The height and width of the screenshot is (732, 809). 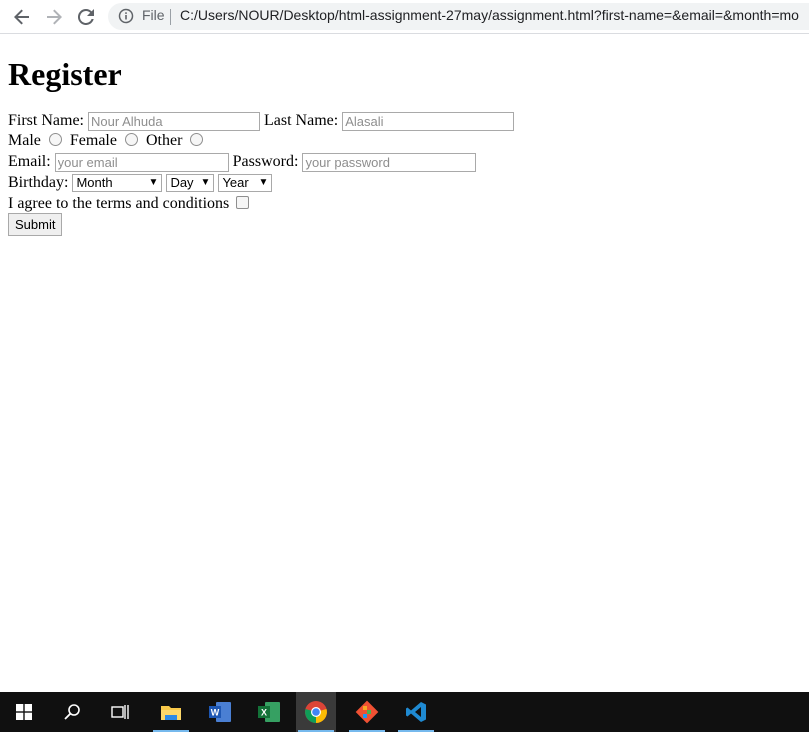 I want to click on year-select-value: Year, so click(x=235, y=182).